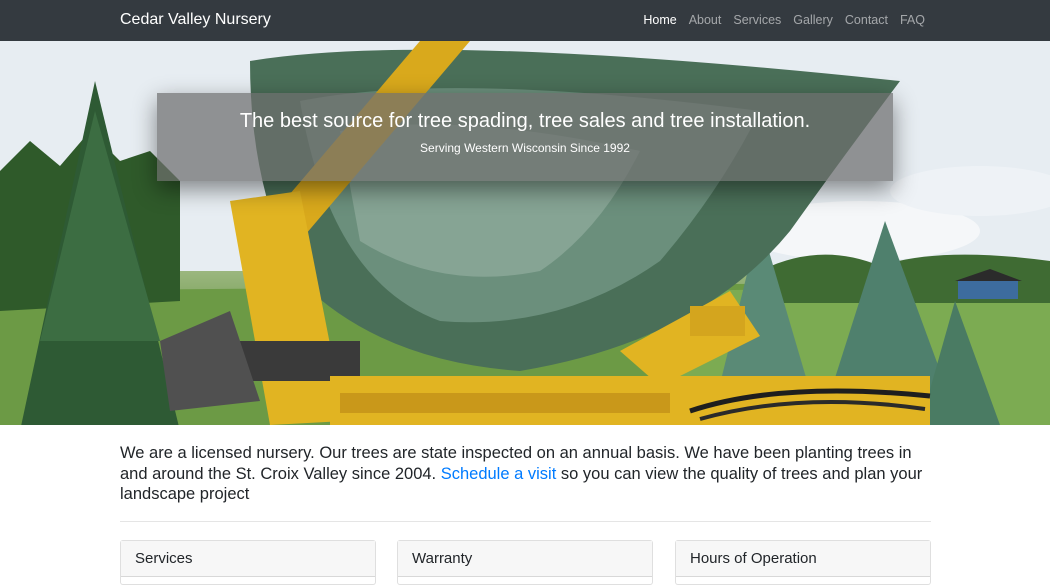  I want to click on hours-card: Hours of Operation, so click(803, 562).